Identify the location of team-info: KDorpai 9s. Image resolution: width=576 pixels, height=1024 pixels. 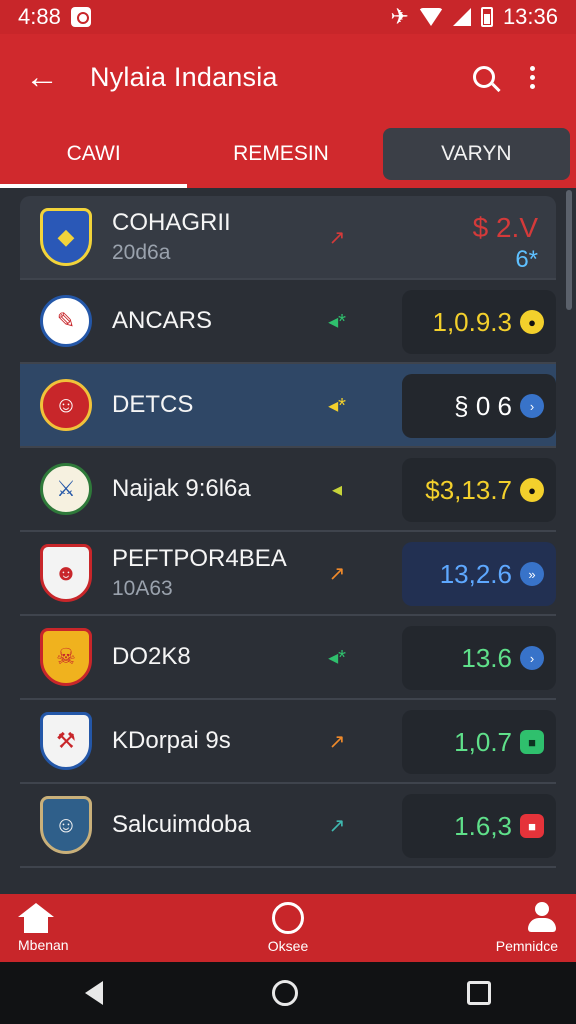
(207, 741).